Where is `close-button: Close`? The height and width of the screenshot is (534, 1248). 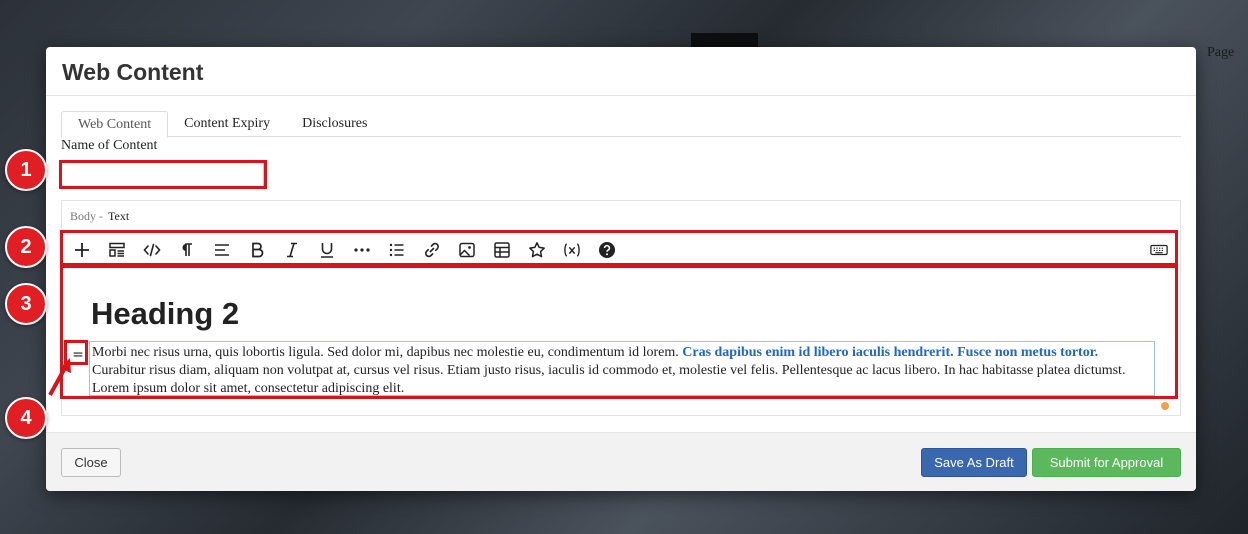 close-button: Close is located at coordinates (91, 462).